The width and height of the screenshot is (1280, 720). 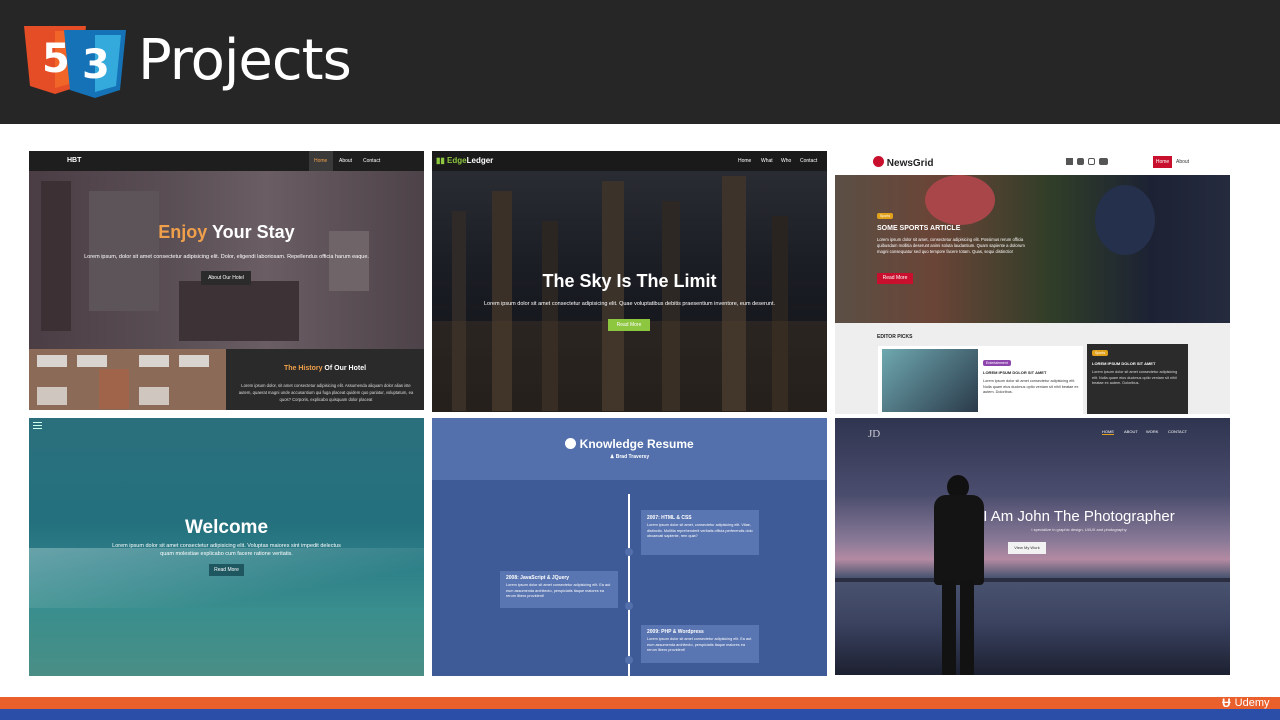 I want to click on newsgrid-nav-home: Home, so click(x=1162, y=162).